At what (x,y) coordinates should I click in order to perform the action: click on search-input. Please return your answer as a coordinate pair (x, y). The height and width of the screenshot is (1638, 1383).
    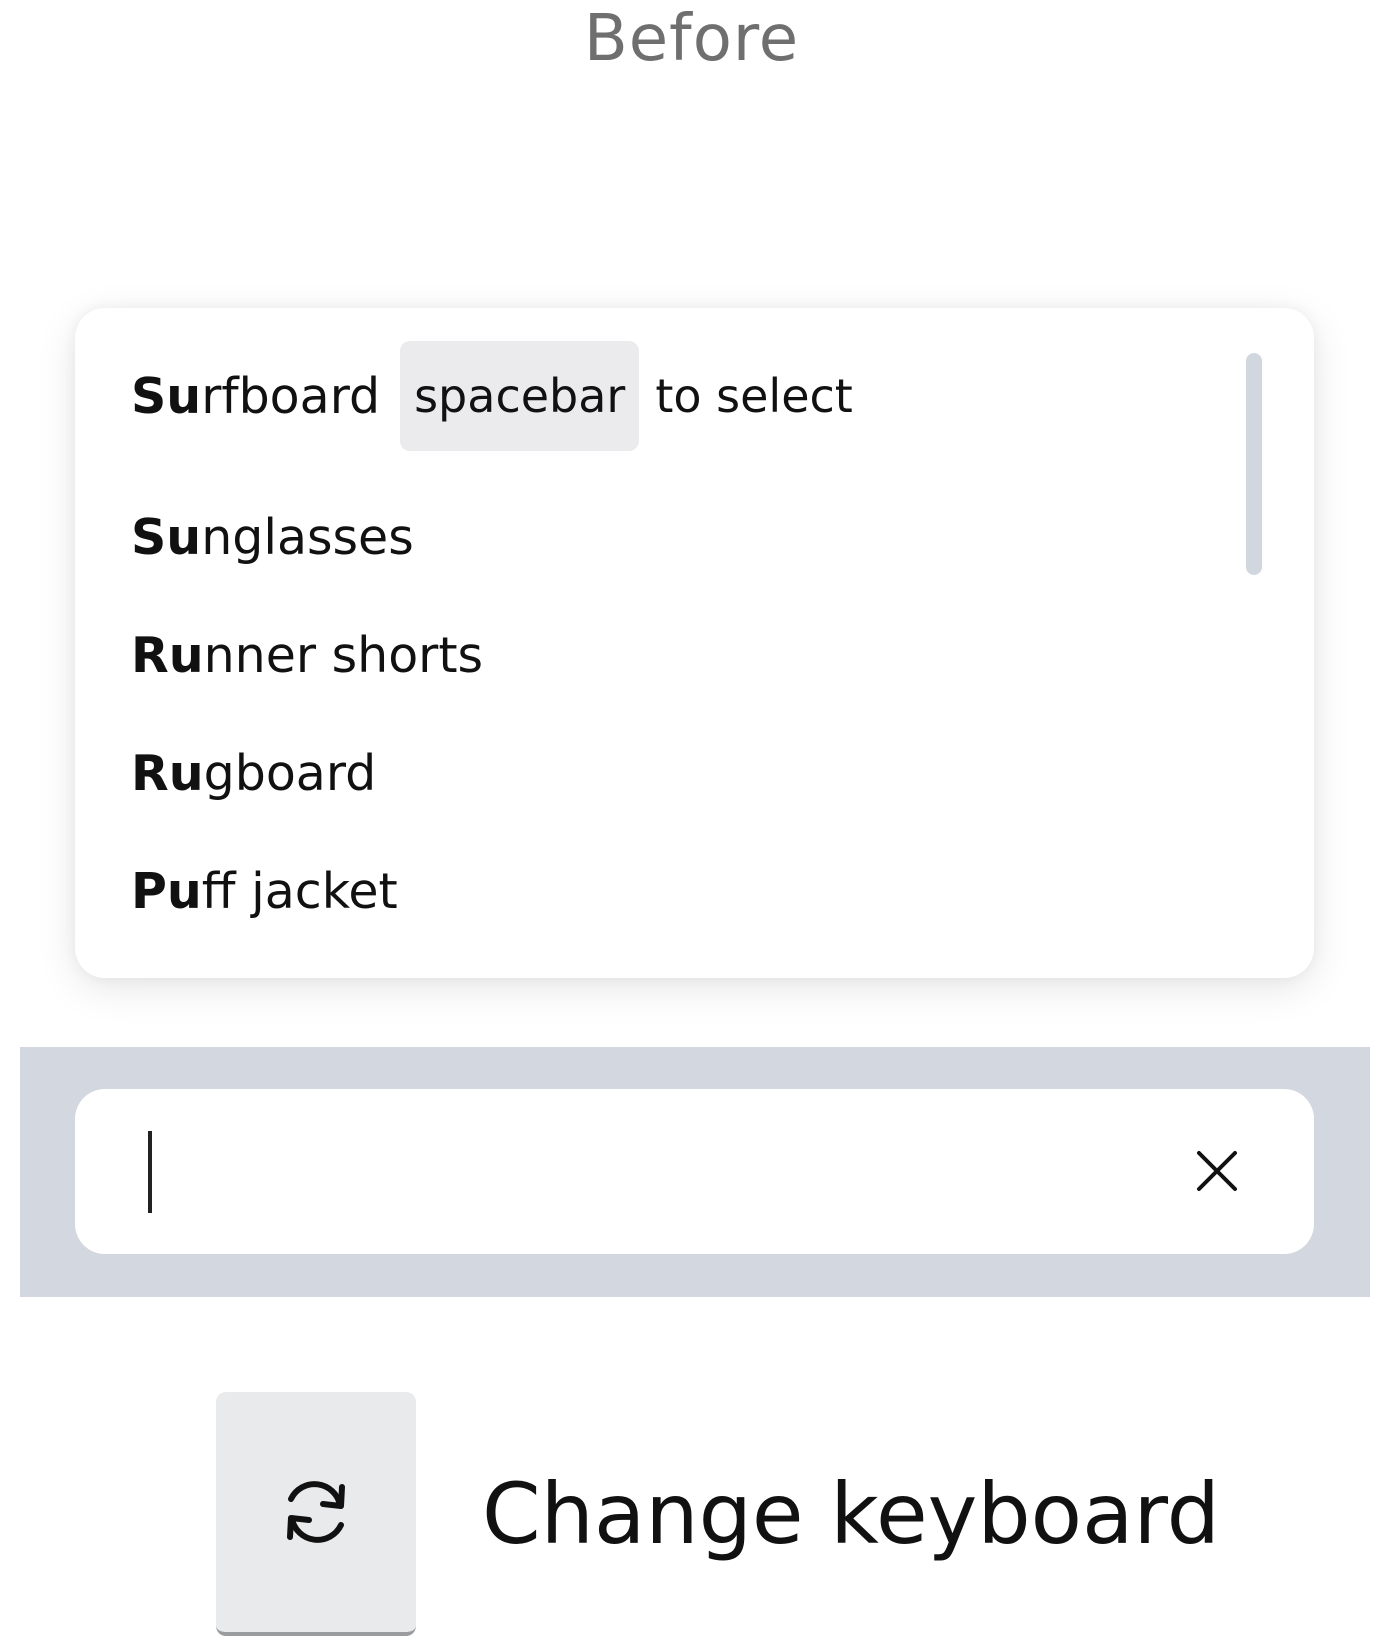
    Looking at the image, I should click on (667, 1172).